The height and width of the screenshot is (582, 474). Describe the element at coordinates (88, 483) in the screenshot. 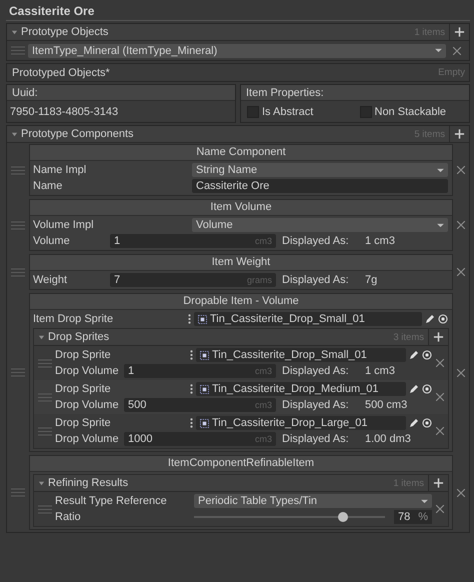

I see `list-title: Refining Results` at that location.